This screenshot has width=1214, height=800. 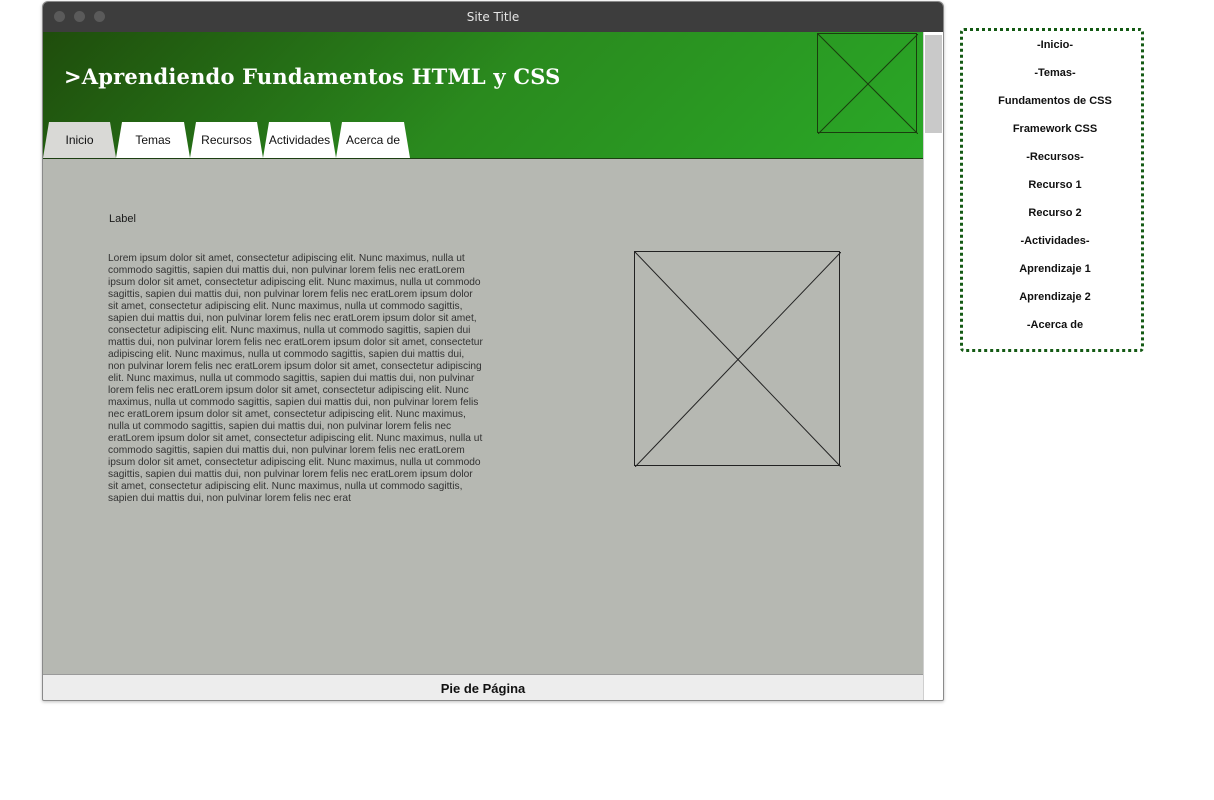 What do you see at coordinates (1055, 73) in the screenshot?
I see `sidenav-item-temas: -Temas-` at bounding box center [1055, 73].